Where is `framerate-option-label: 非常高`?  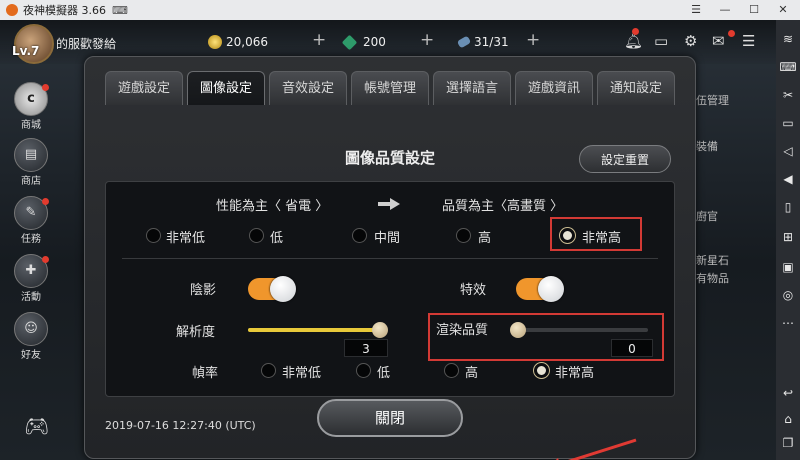 framerate-option-label: 非常高 is located at coordinates (575, 373).